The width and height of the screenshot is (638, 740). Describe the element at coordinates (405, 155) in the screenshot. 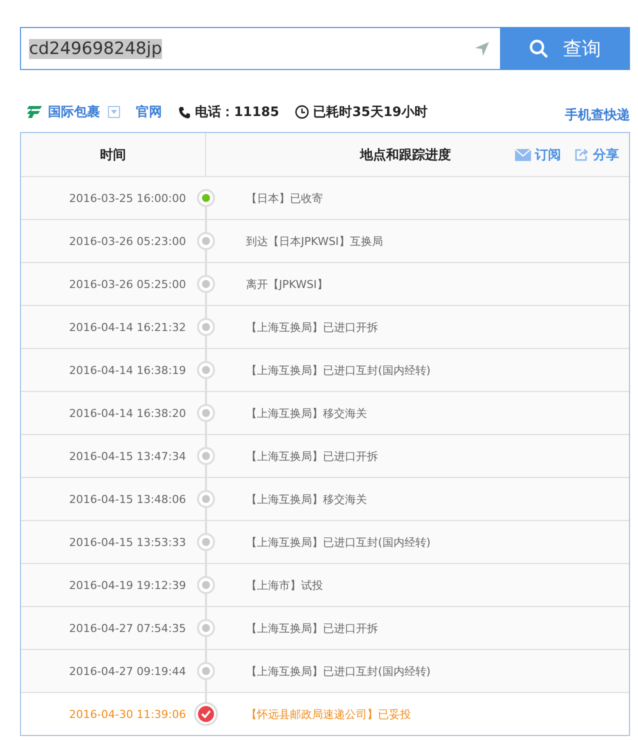

I see `column-header: 地点和跟踪进度` at that location.